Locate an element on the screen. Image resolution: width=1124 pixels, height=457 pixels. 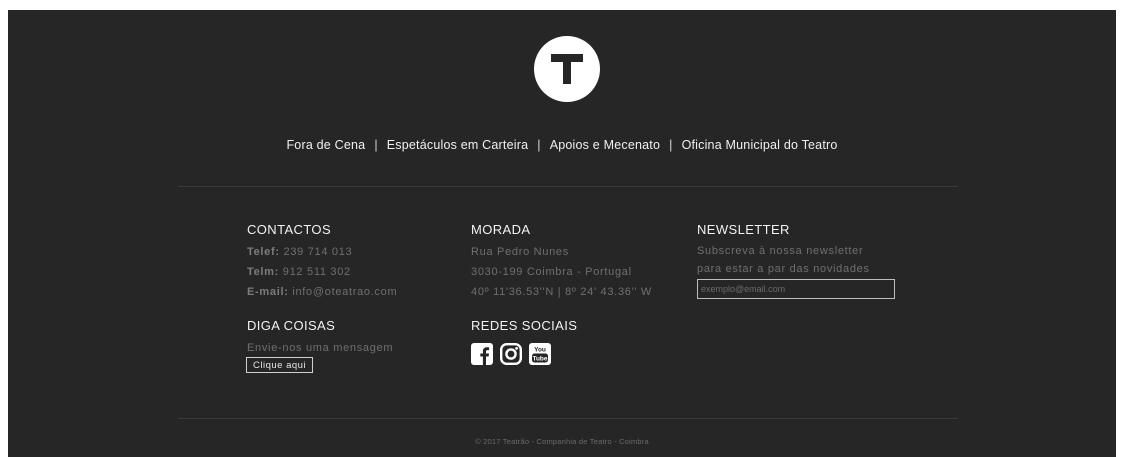
clique-aqui-button: Clique aqui is located at coordinates (280, 365).